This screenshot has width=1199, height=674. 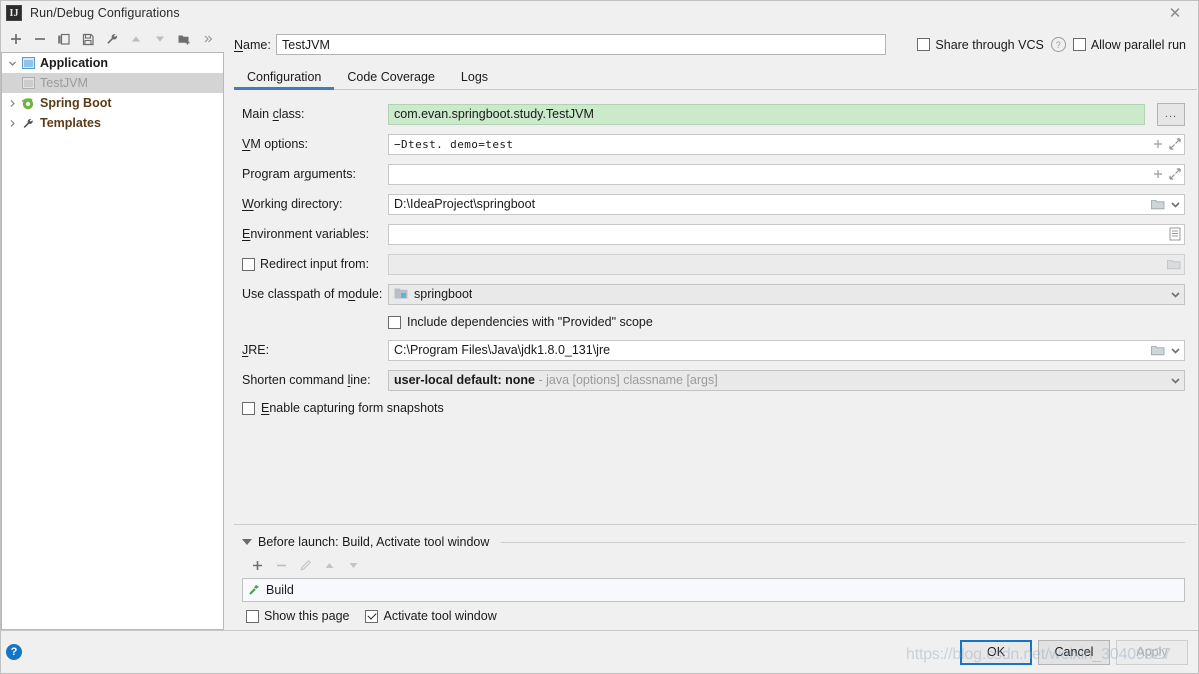 What do you see at coordinates (247, 542) in the screenshot?
I see `triangle-down-icon` at bounding box center [247, 542].